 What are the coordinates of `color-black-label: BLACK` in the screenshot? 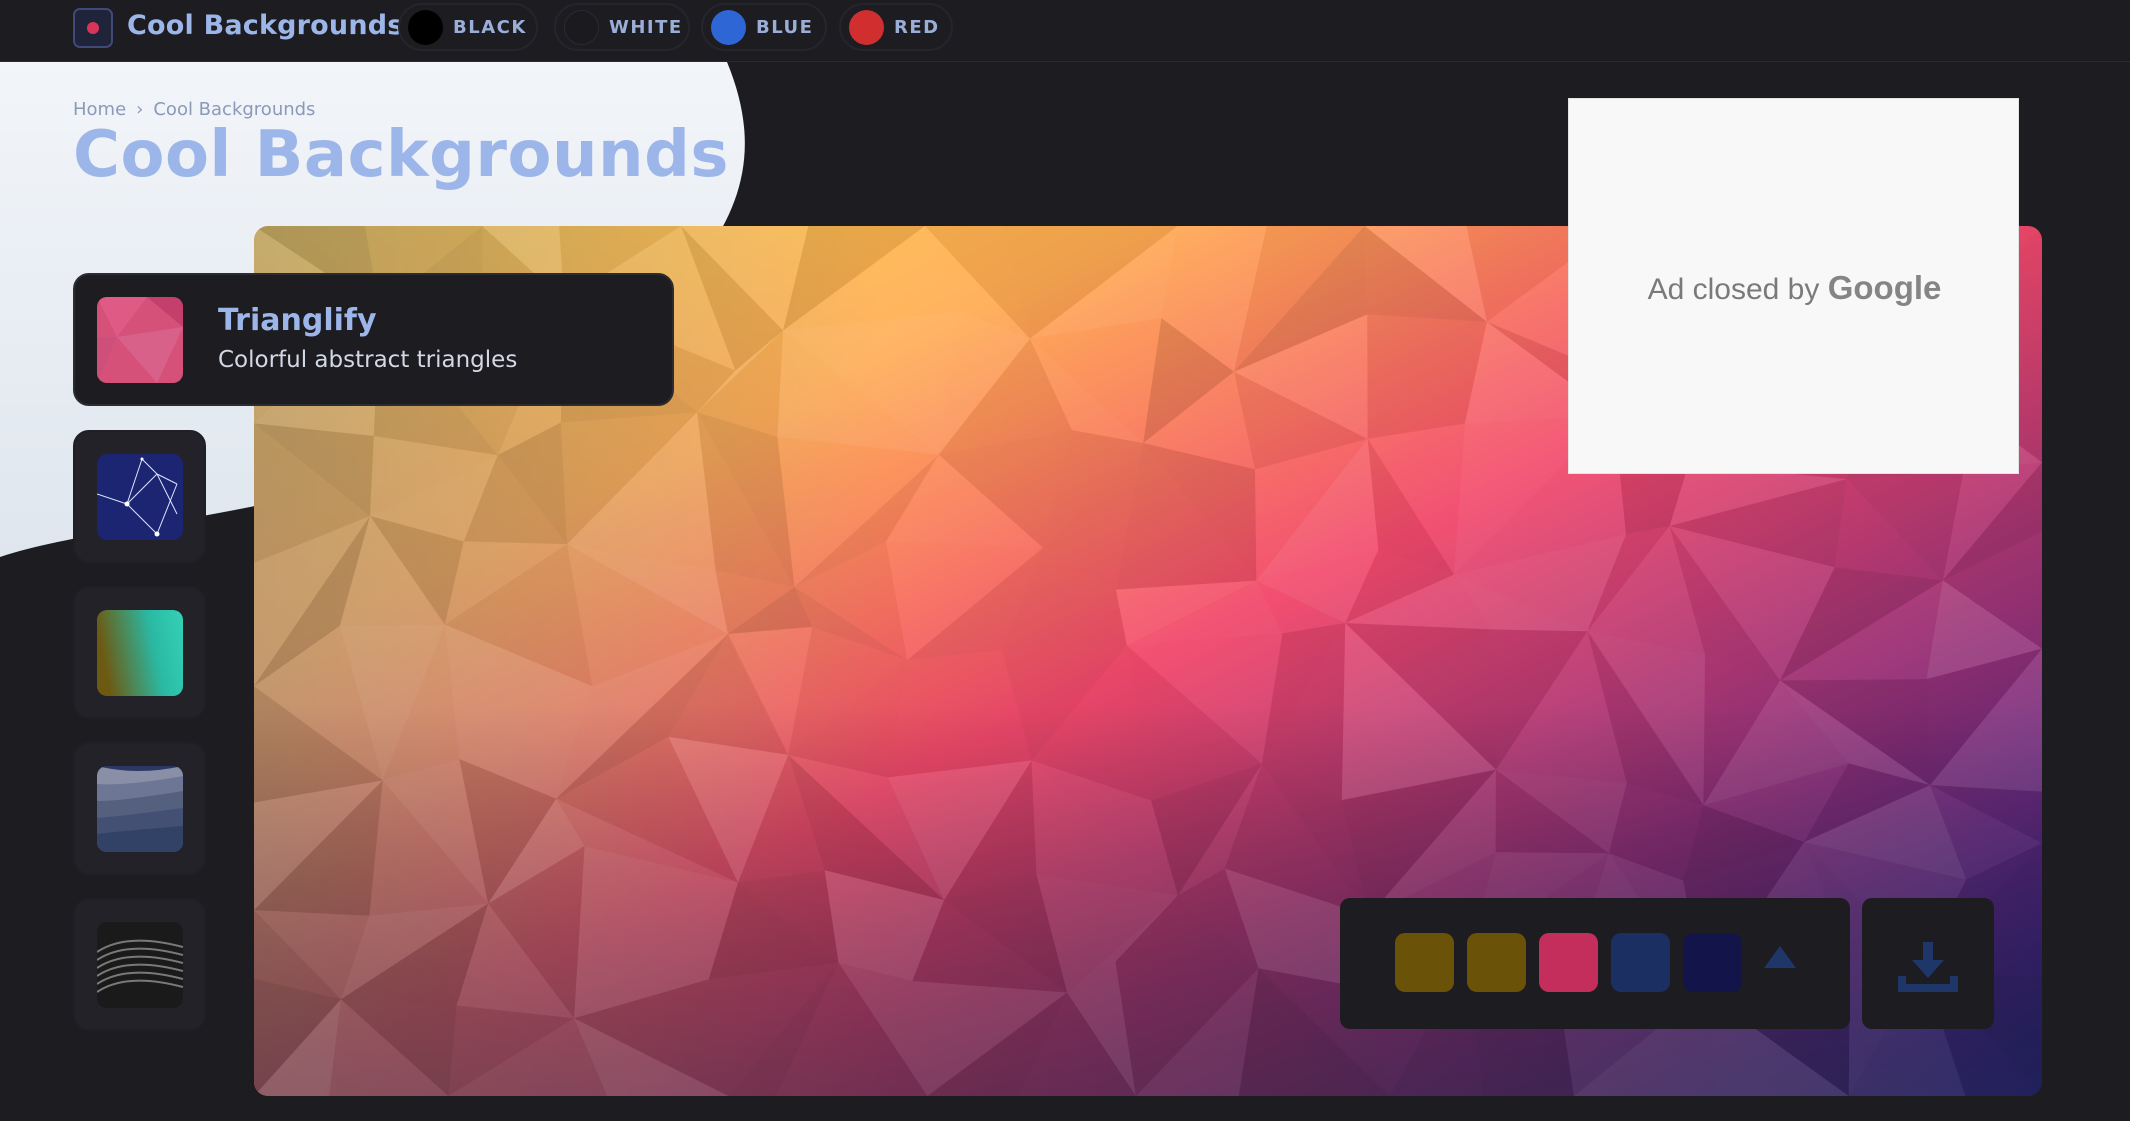 It's located at (490, 27).